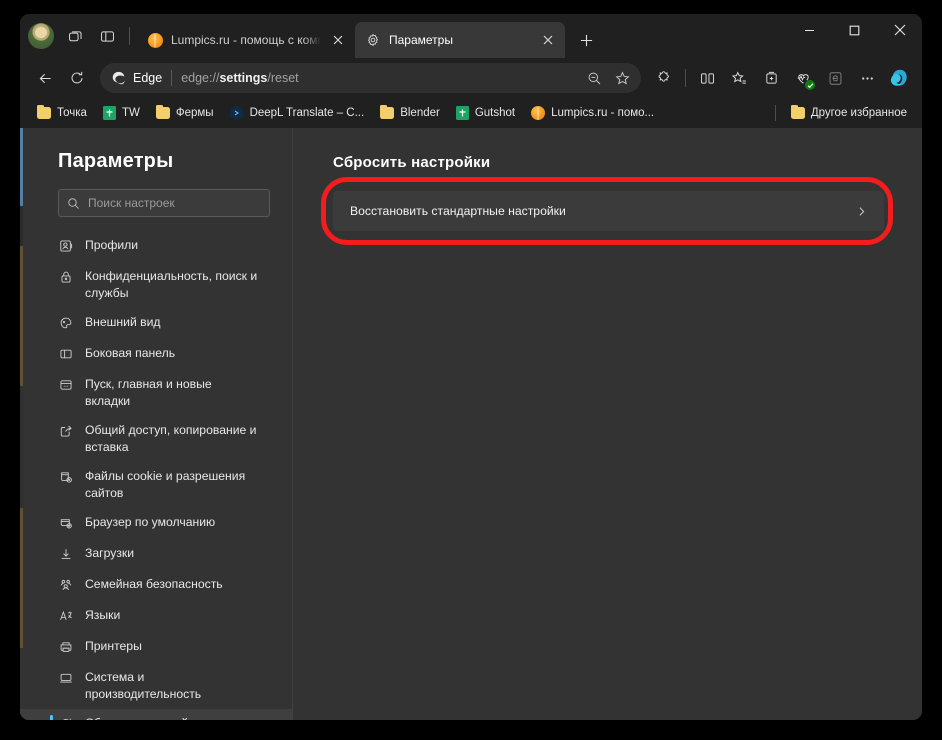 This screenshot has height=740, width=942. I want to click on zoom-out-icon, so click(594, 78).